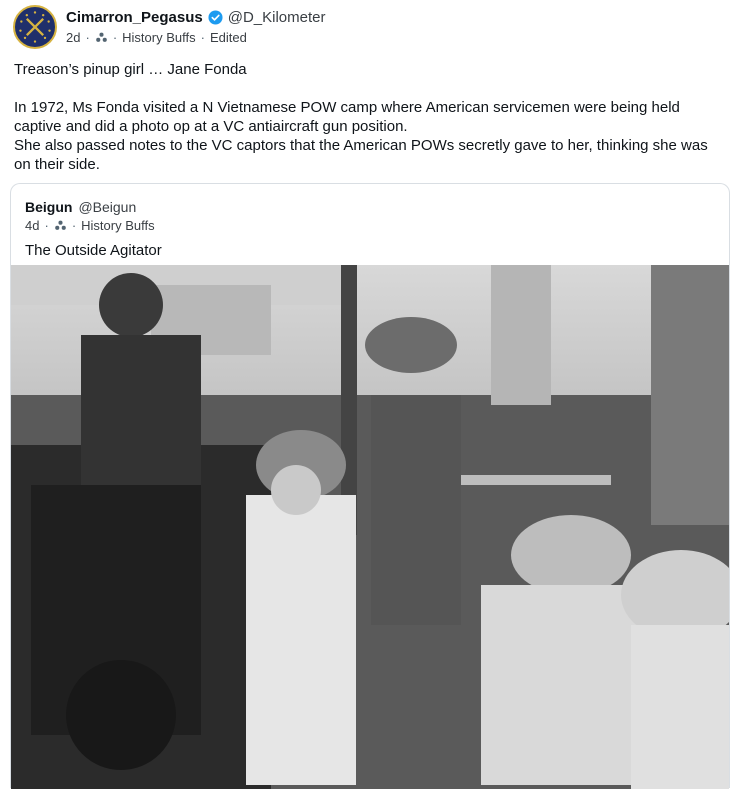 This screenshot has width=735, height=789. Describe the element at coordinates (228, 37) in the screenshot. I see `edited-label: Edited` at that location.